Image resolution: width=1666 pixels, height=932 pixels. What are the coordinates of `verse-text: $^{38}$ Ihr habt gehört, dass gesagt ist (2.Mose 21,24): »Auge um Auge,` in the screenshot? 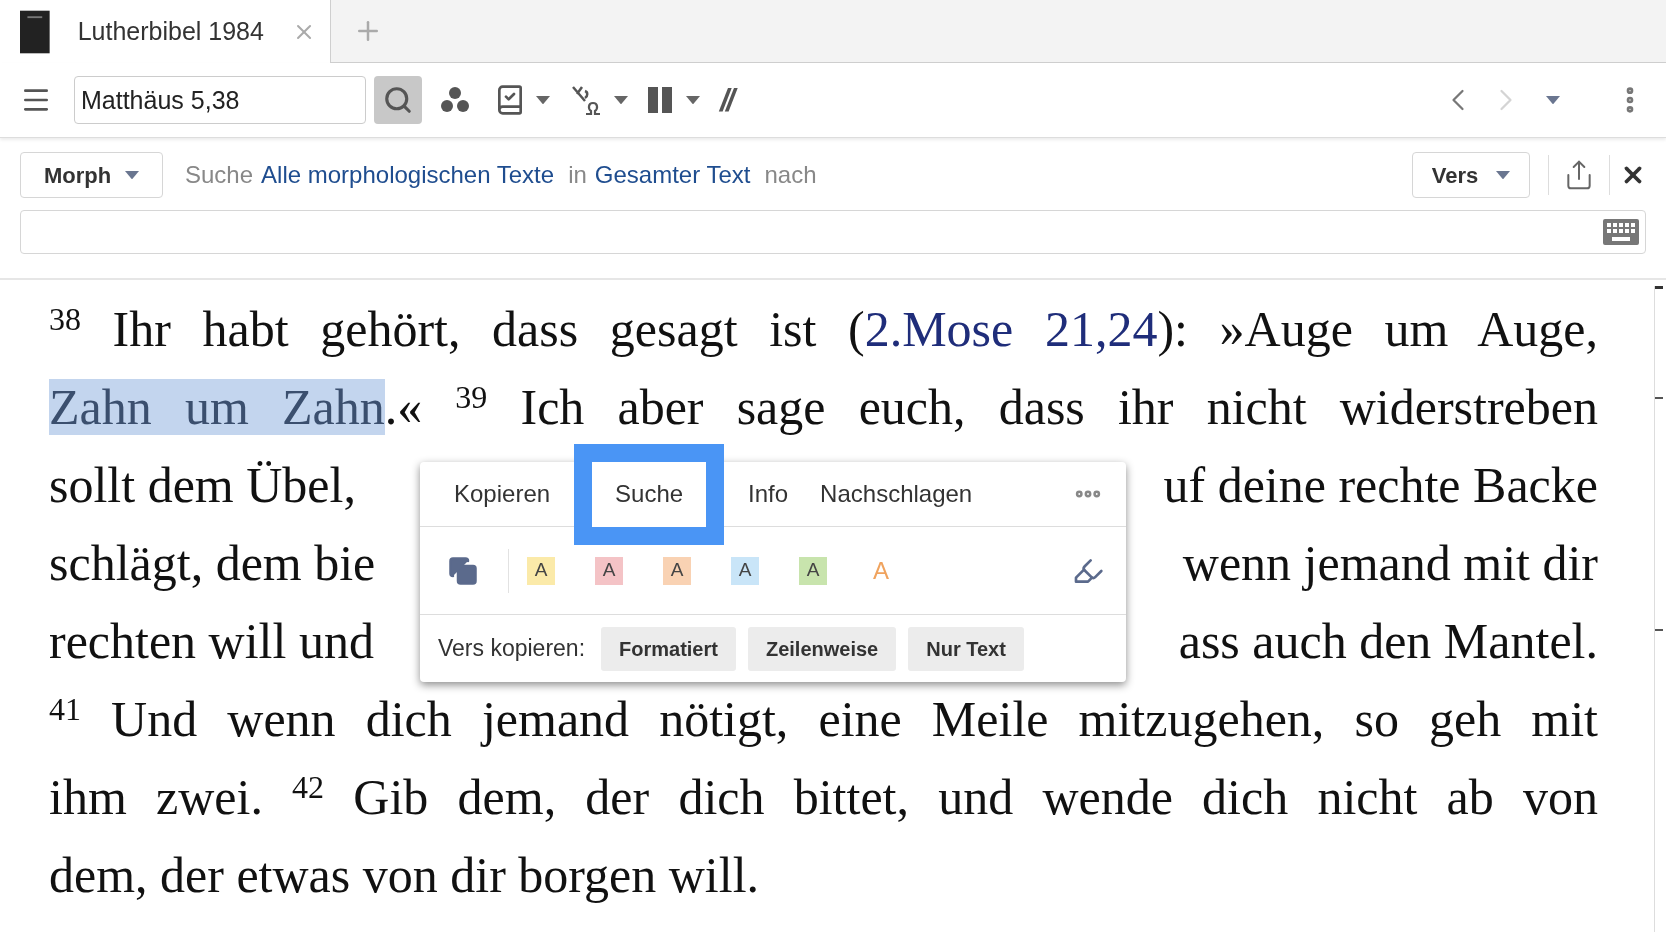 It's located at (823, 329).